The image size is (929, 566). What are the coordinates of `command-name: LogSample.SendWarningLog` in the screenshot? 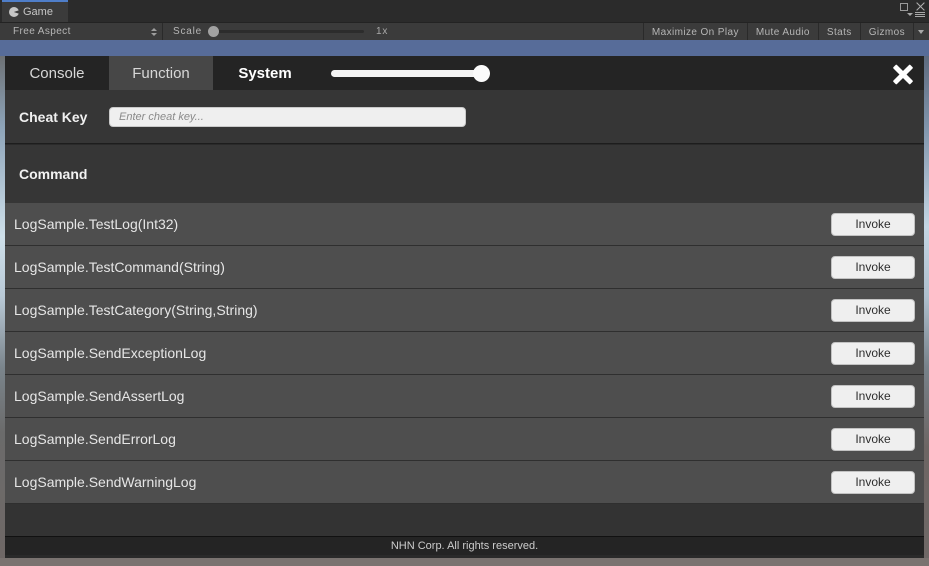 It's located at (105, 482).